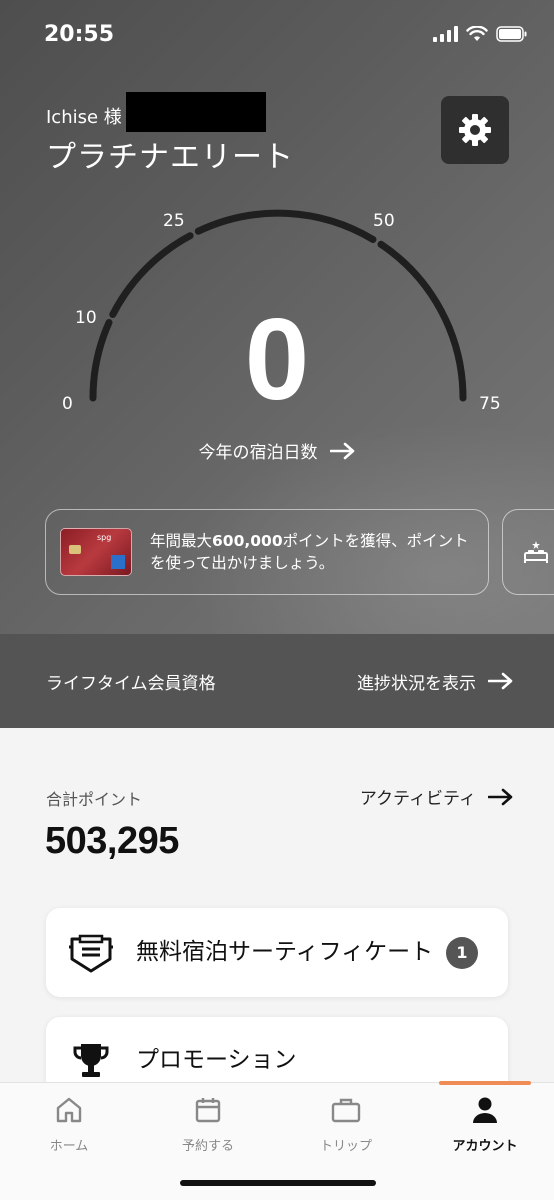  I want to click on lifetime-status-bar: ライフタイム会員資格 進捗状況を表示, so click(277, 681).